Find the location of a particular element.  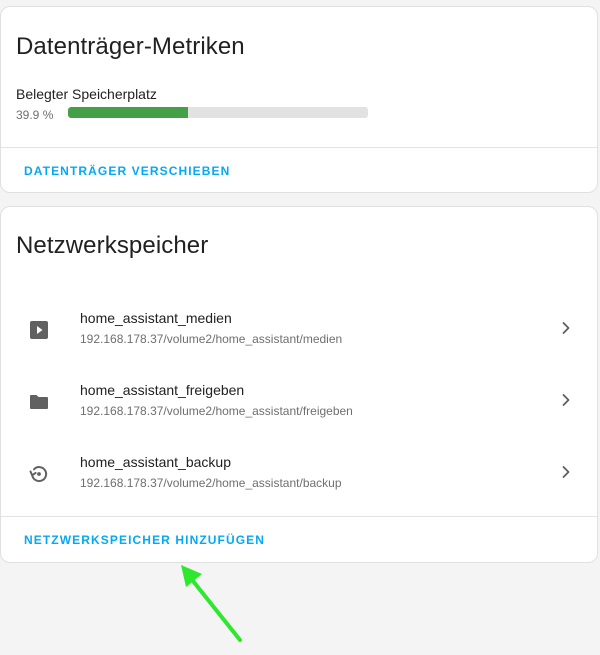

folder-icon is located at coordinates (39, 402).